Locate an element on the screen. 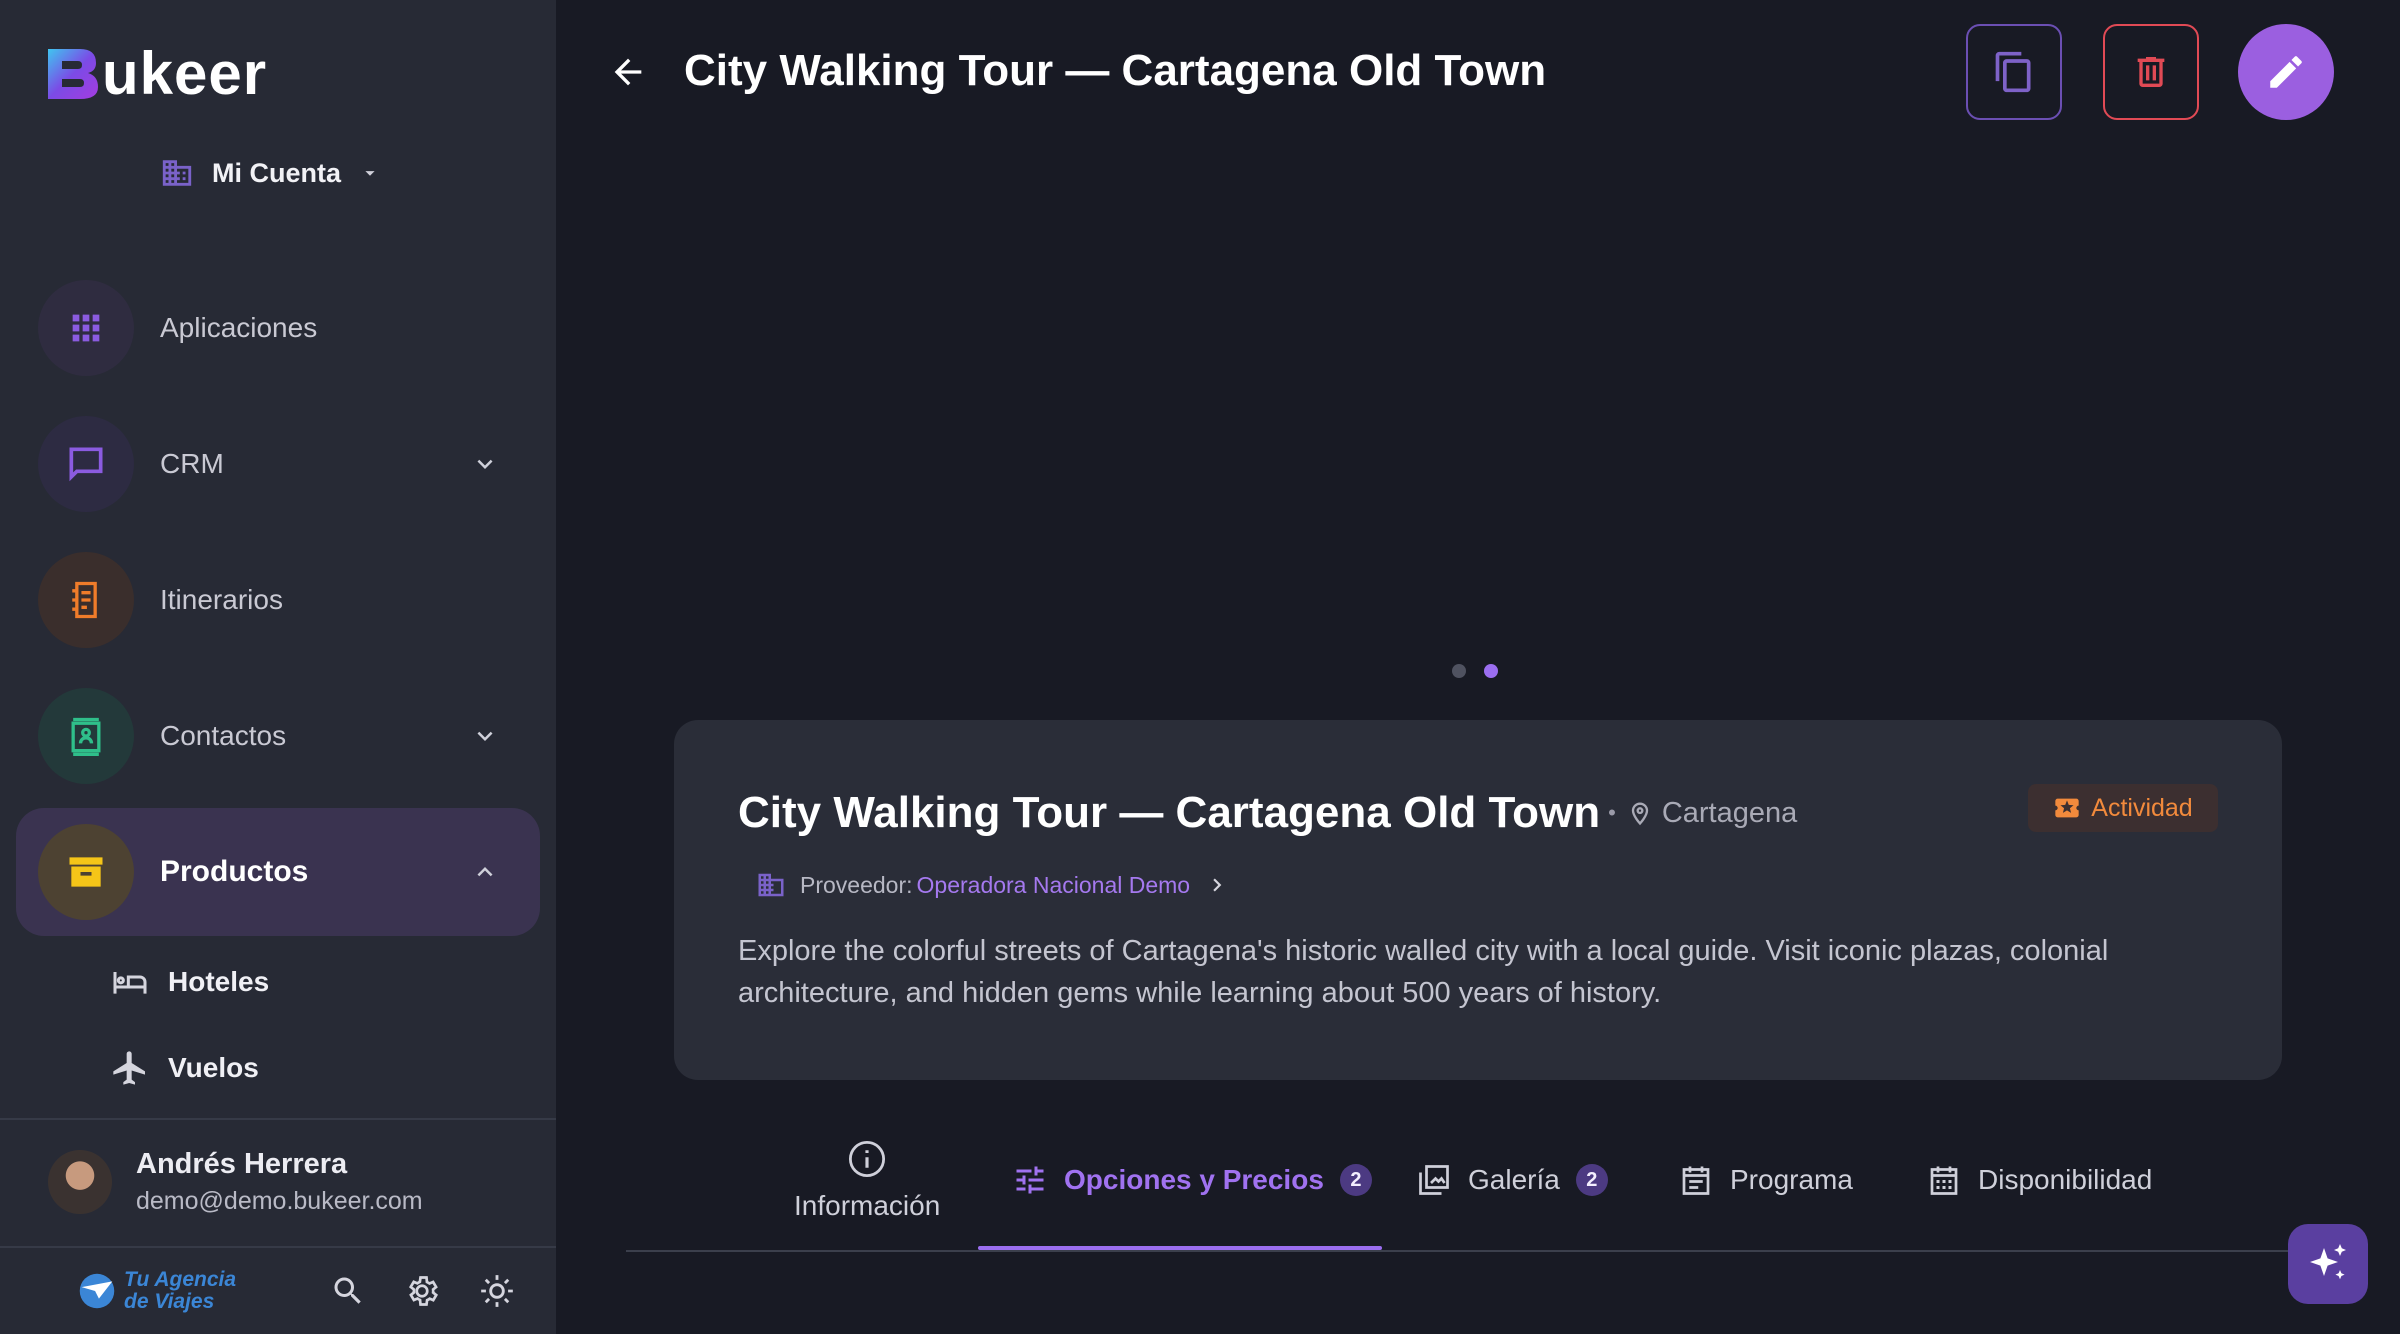 This screenshot has height=1334, width=2400. page-header: City Walking Tour — Cartagena Old Town is located at coordinates (1478, 72).